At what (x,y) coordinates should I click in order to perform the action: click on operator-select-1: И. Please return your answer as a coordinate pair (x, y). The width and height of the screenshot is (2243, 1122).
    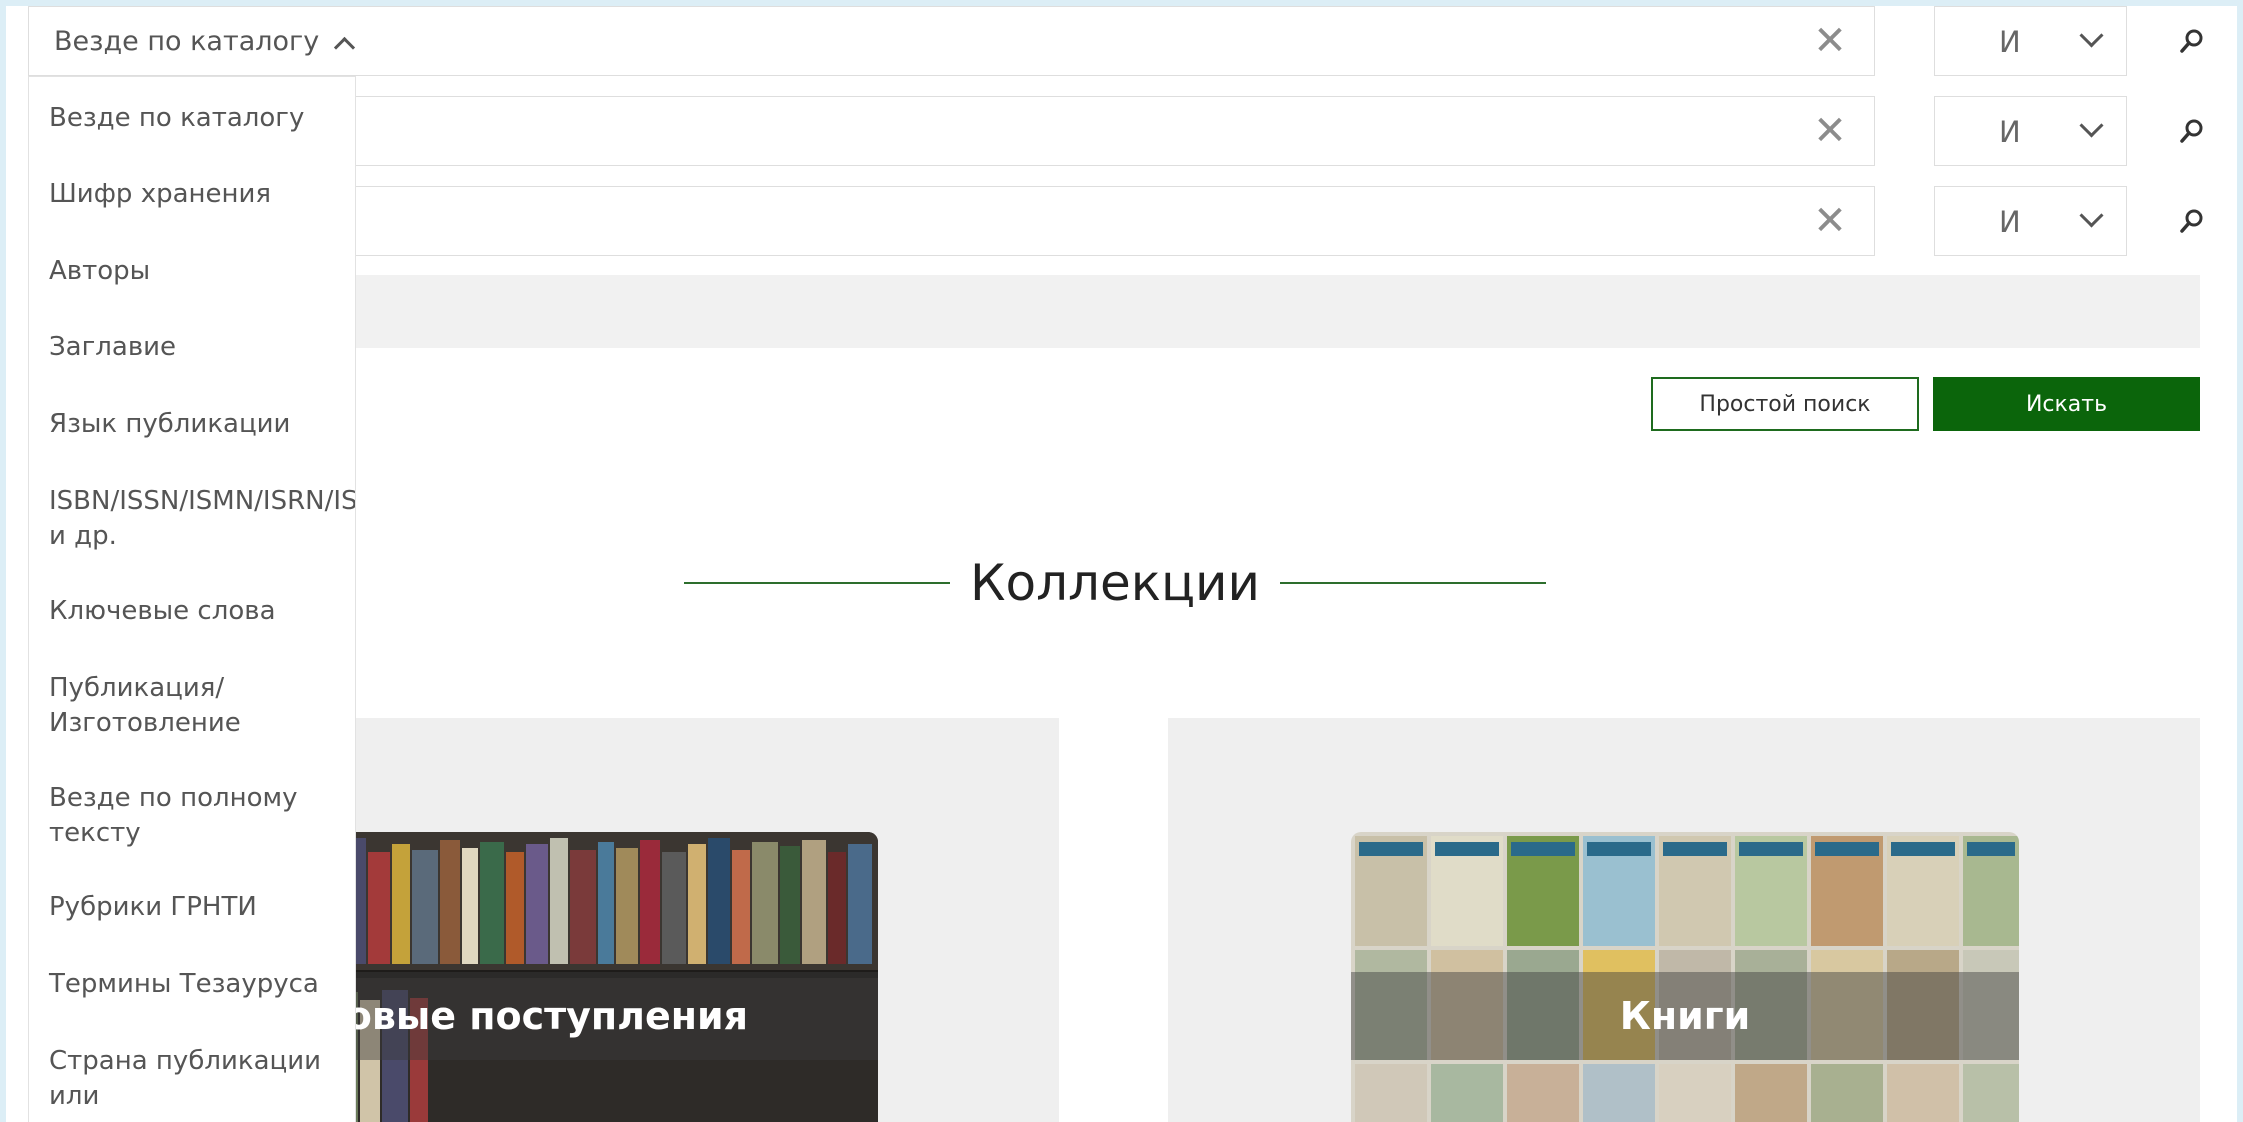
    Looking at the image, I should click on (2030, 41).